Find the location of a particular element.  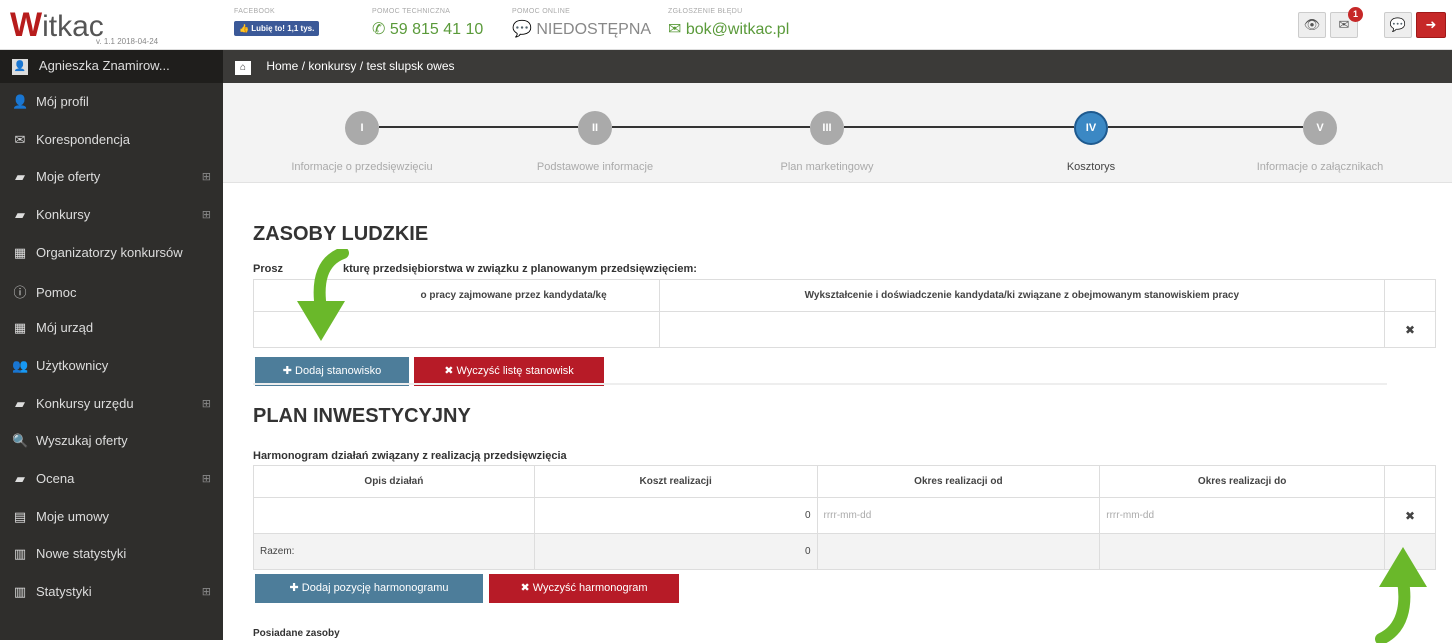

bug-report-email: ✉ bok@witkac.pl is located at coordinates (728, 29).